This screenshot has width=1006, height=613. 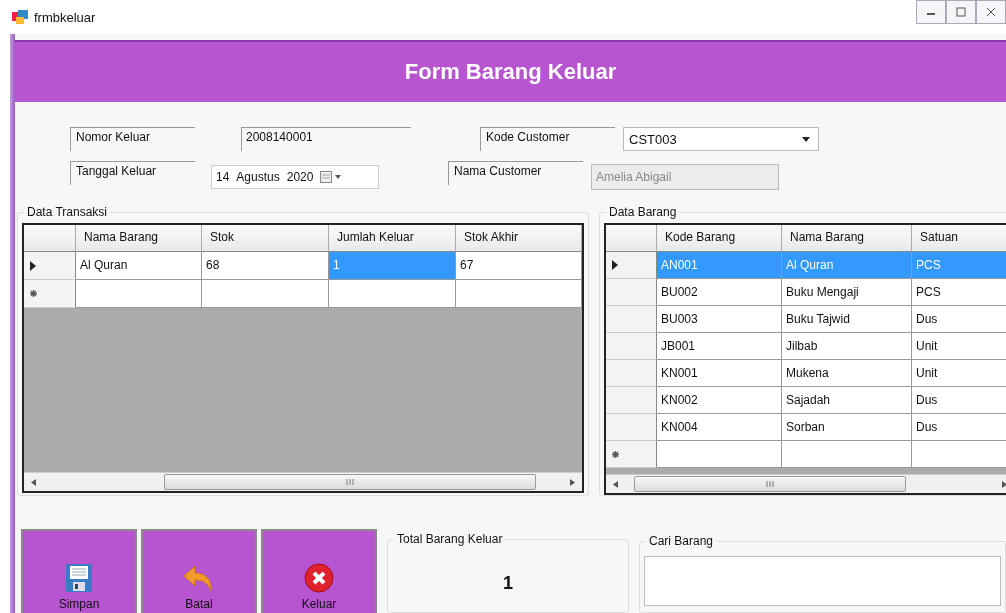 I want to click on toolbar-button: Simpan, so click(x=79, y=571).